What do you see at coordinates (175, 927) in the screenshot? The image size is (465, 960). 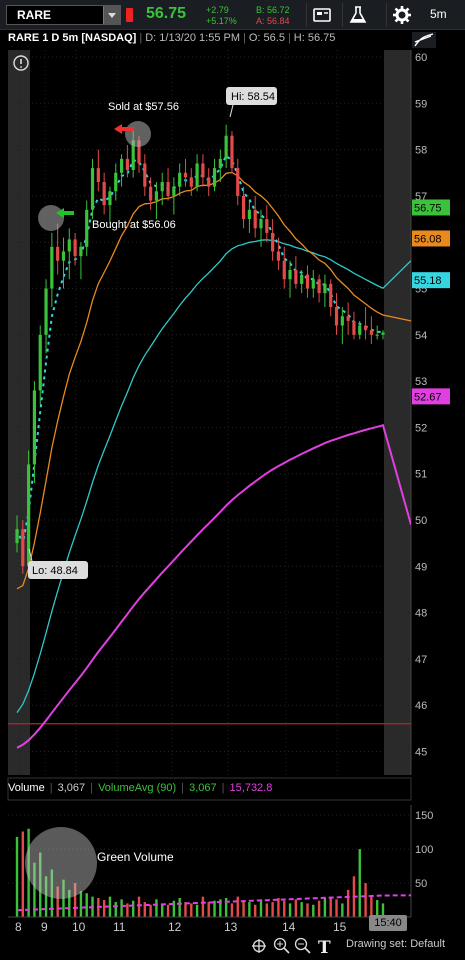 I see `time-tick-label: 12` at bounding box center [175, 927].